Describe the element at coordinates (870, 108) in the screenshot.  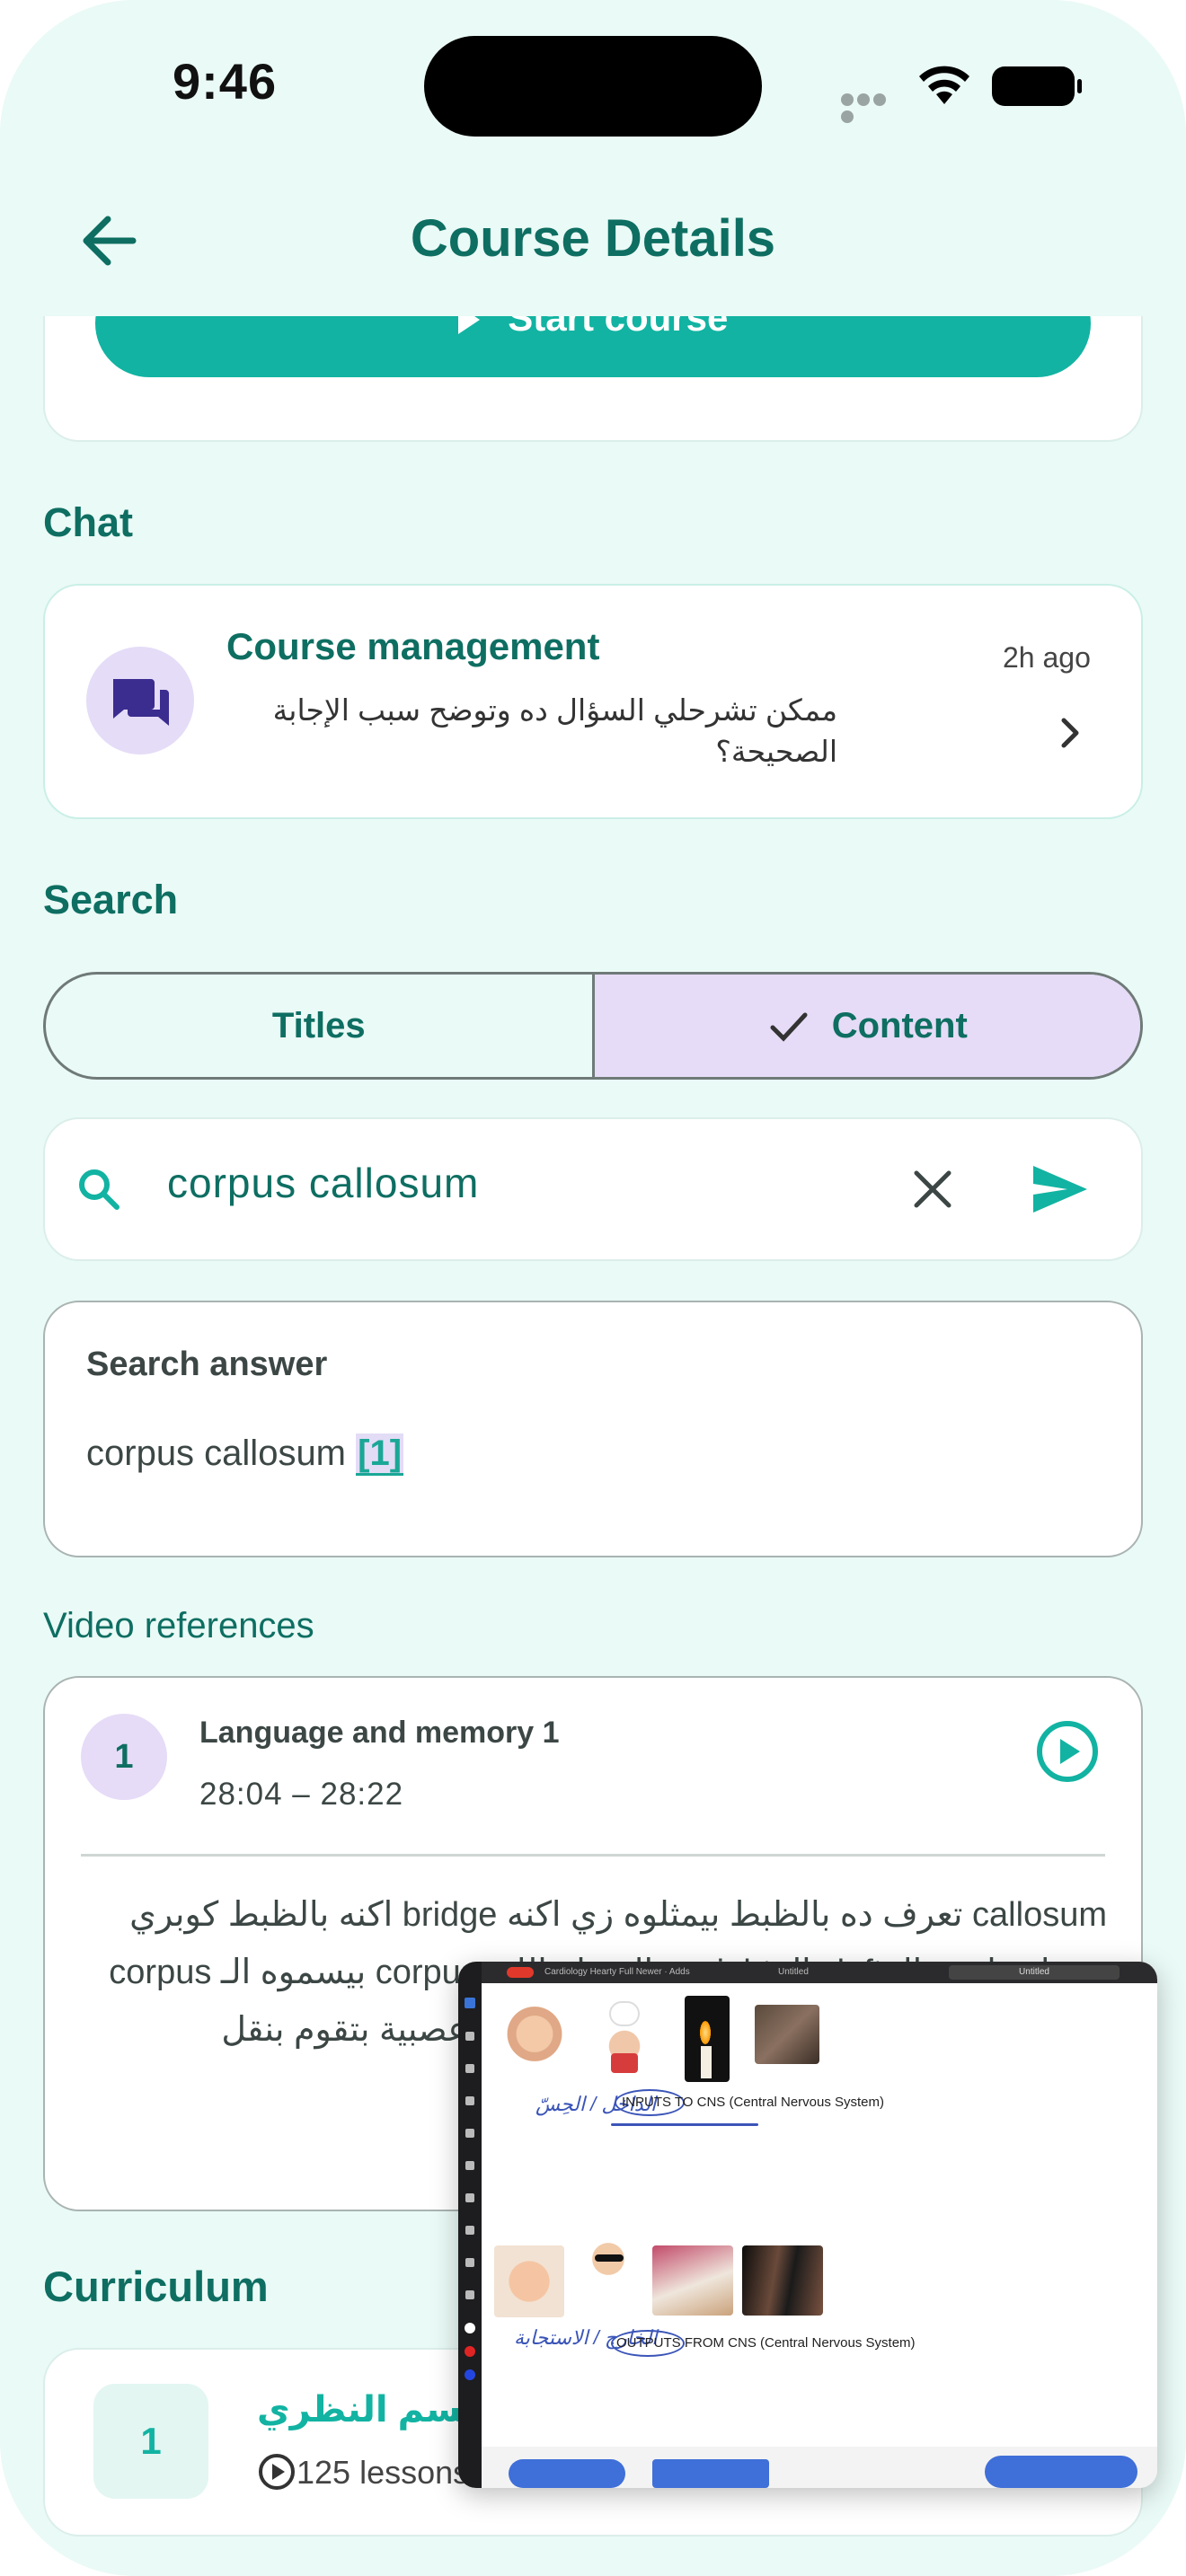
I see `signal-dots-icon` at that location.